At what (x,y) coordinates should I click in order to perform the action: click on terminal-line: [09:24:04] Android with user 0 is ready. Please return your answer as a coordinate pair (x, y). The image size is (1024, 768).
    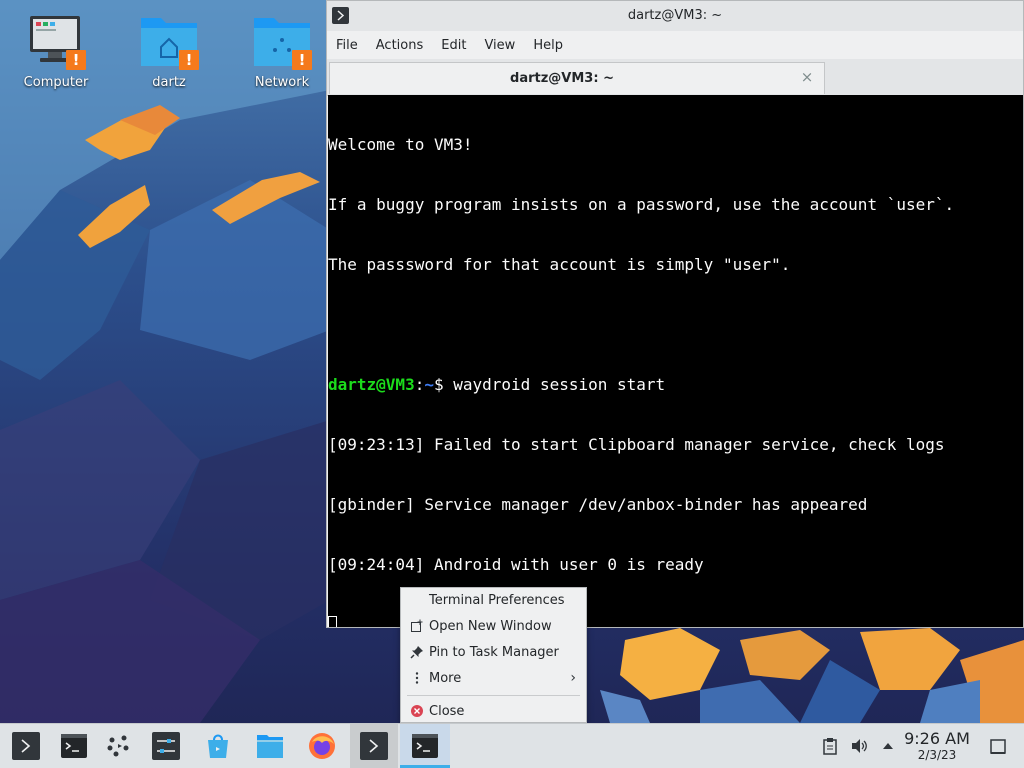
    Looking at the image, I should click on (516, 564).